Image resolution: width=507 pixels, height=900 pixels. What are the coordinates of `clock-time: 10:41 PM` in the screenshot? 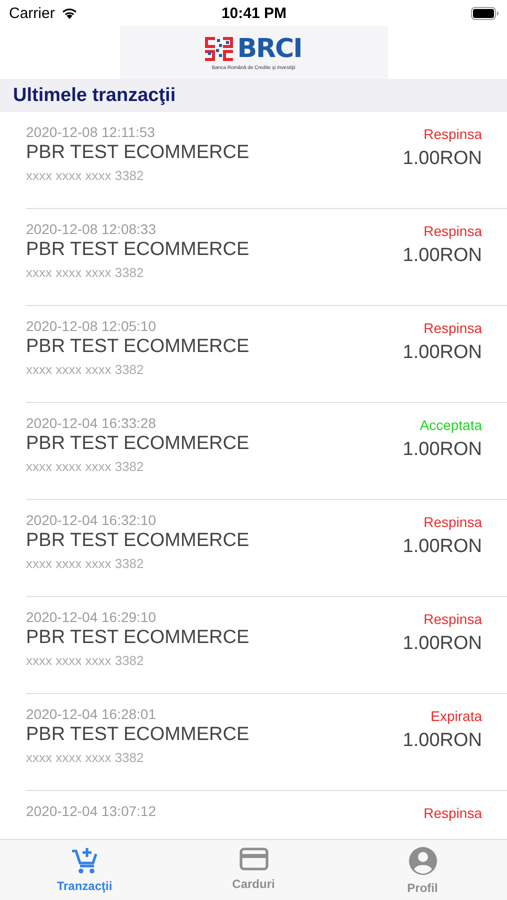 It's located at (254, 13).